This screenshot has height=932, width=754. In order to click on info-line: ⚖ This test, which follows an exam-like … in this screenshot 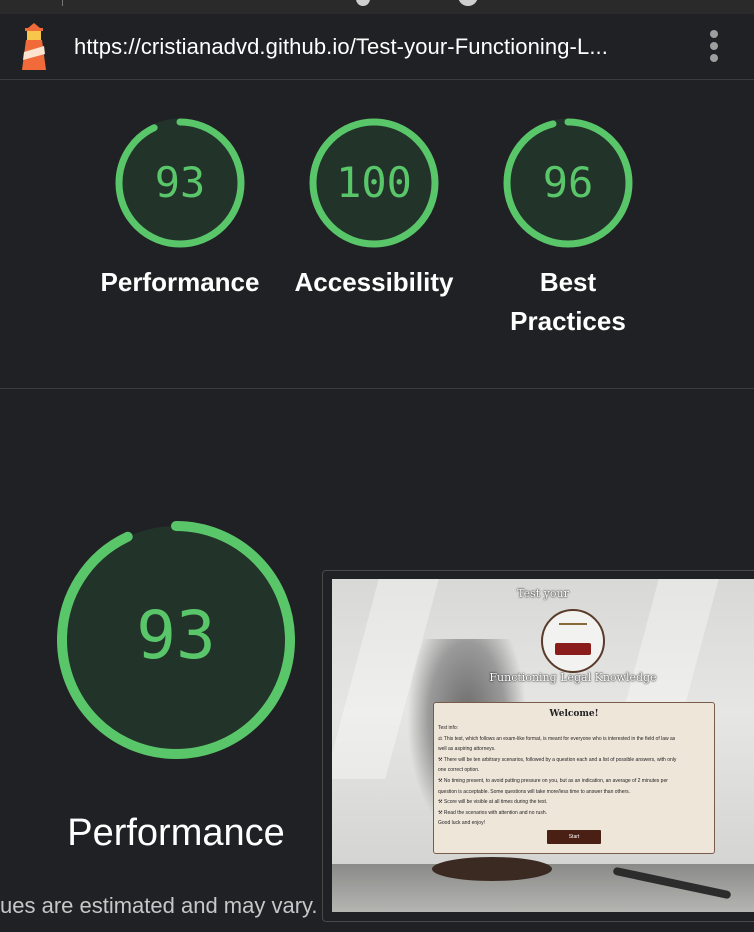, I will do `click(557, 738)`.